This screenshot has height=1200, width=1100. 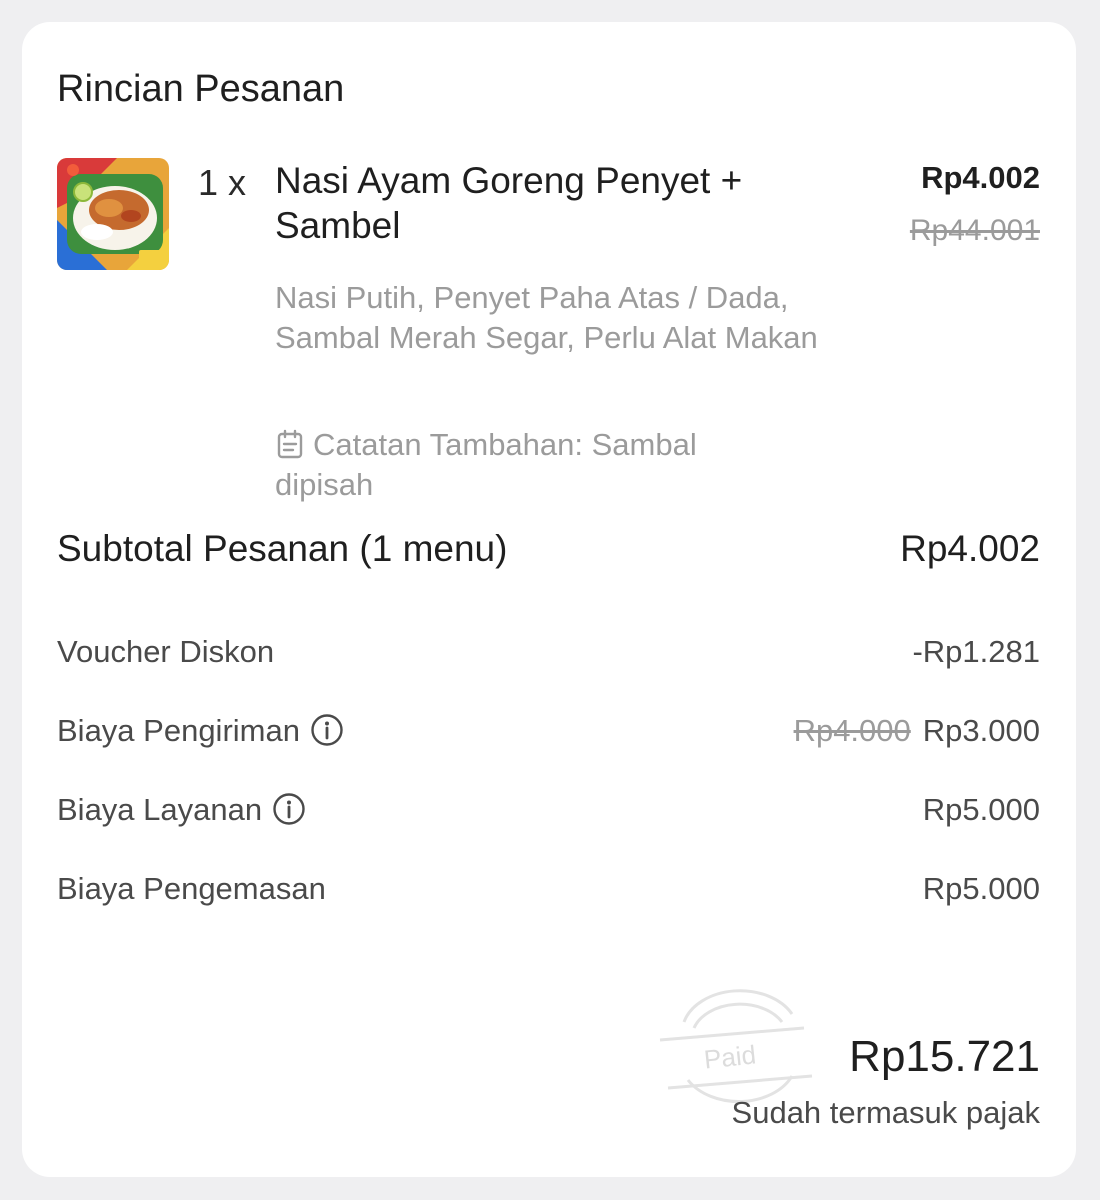 I want to click on voucher-value: -Rp1.281, so click(x=976, y=651).